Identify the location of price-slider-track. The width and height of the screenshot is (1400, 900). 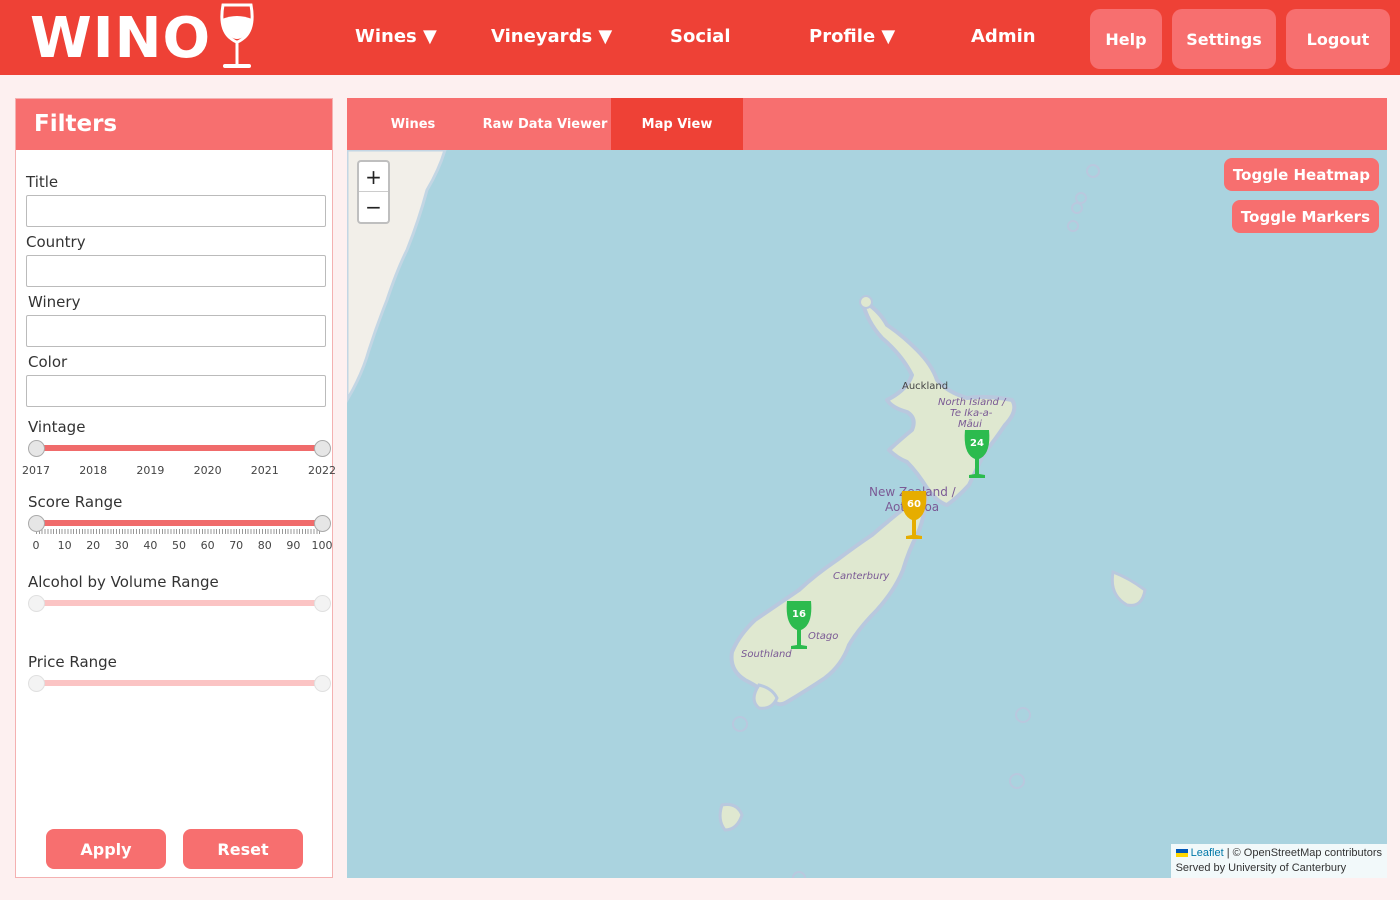
(179, 683).